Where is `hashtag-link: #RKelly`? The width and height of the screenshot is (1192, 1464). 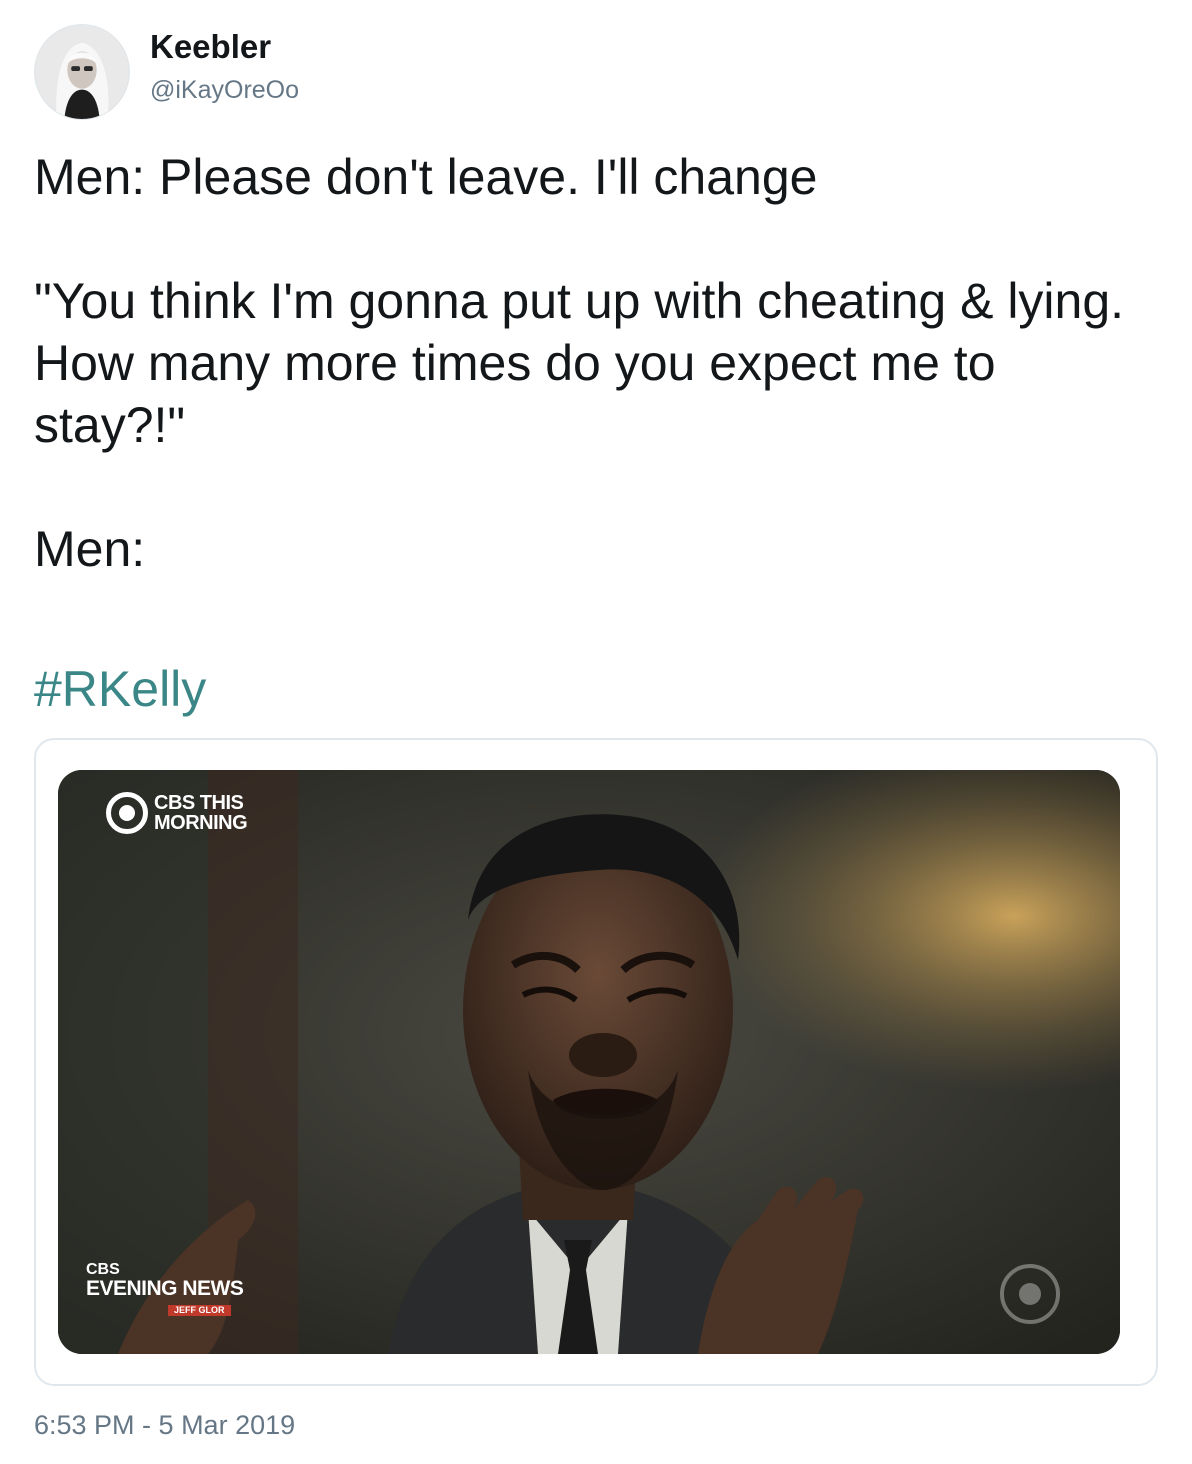 hashtag-link: #RKelly is located at coordinates (120, 689).